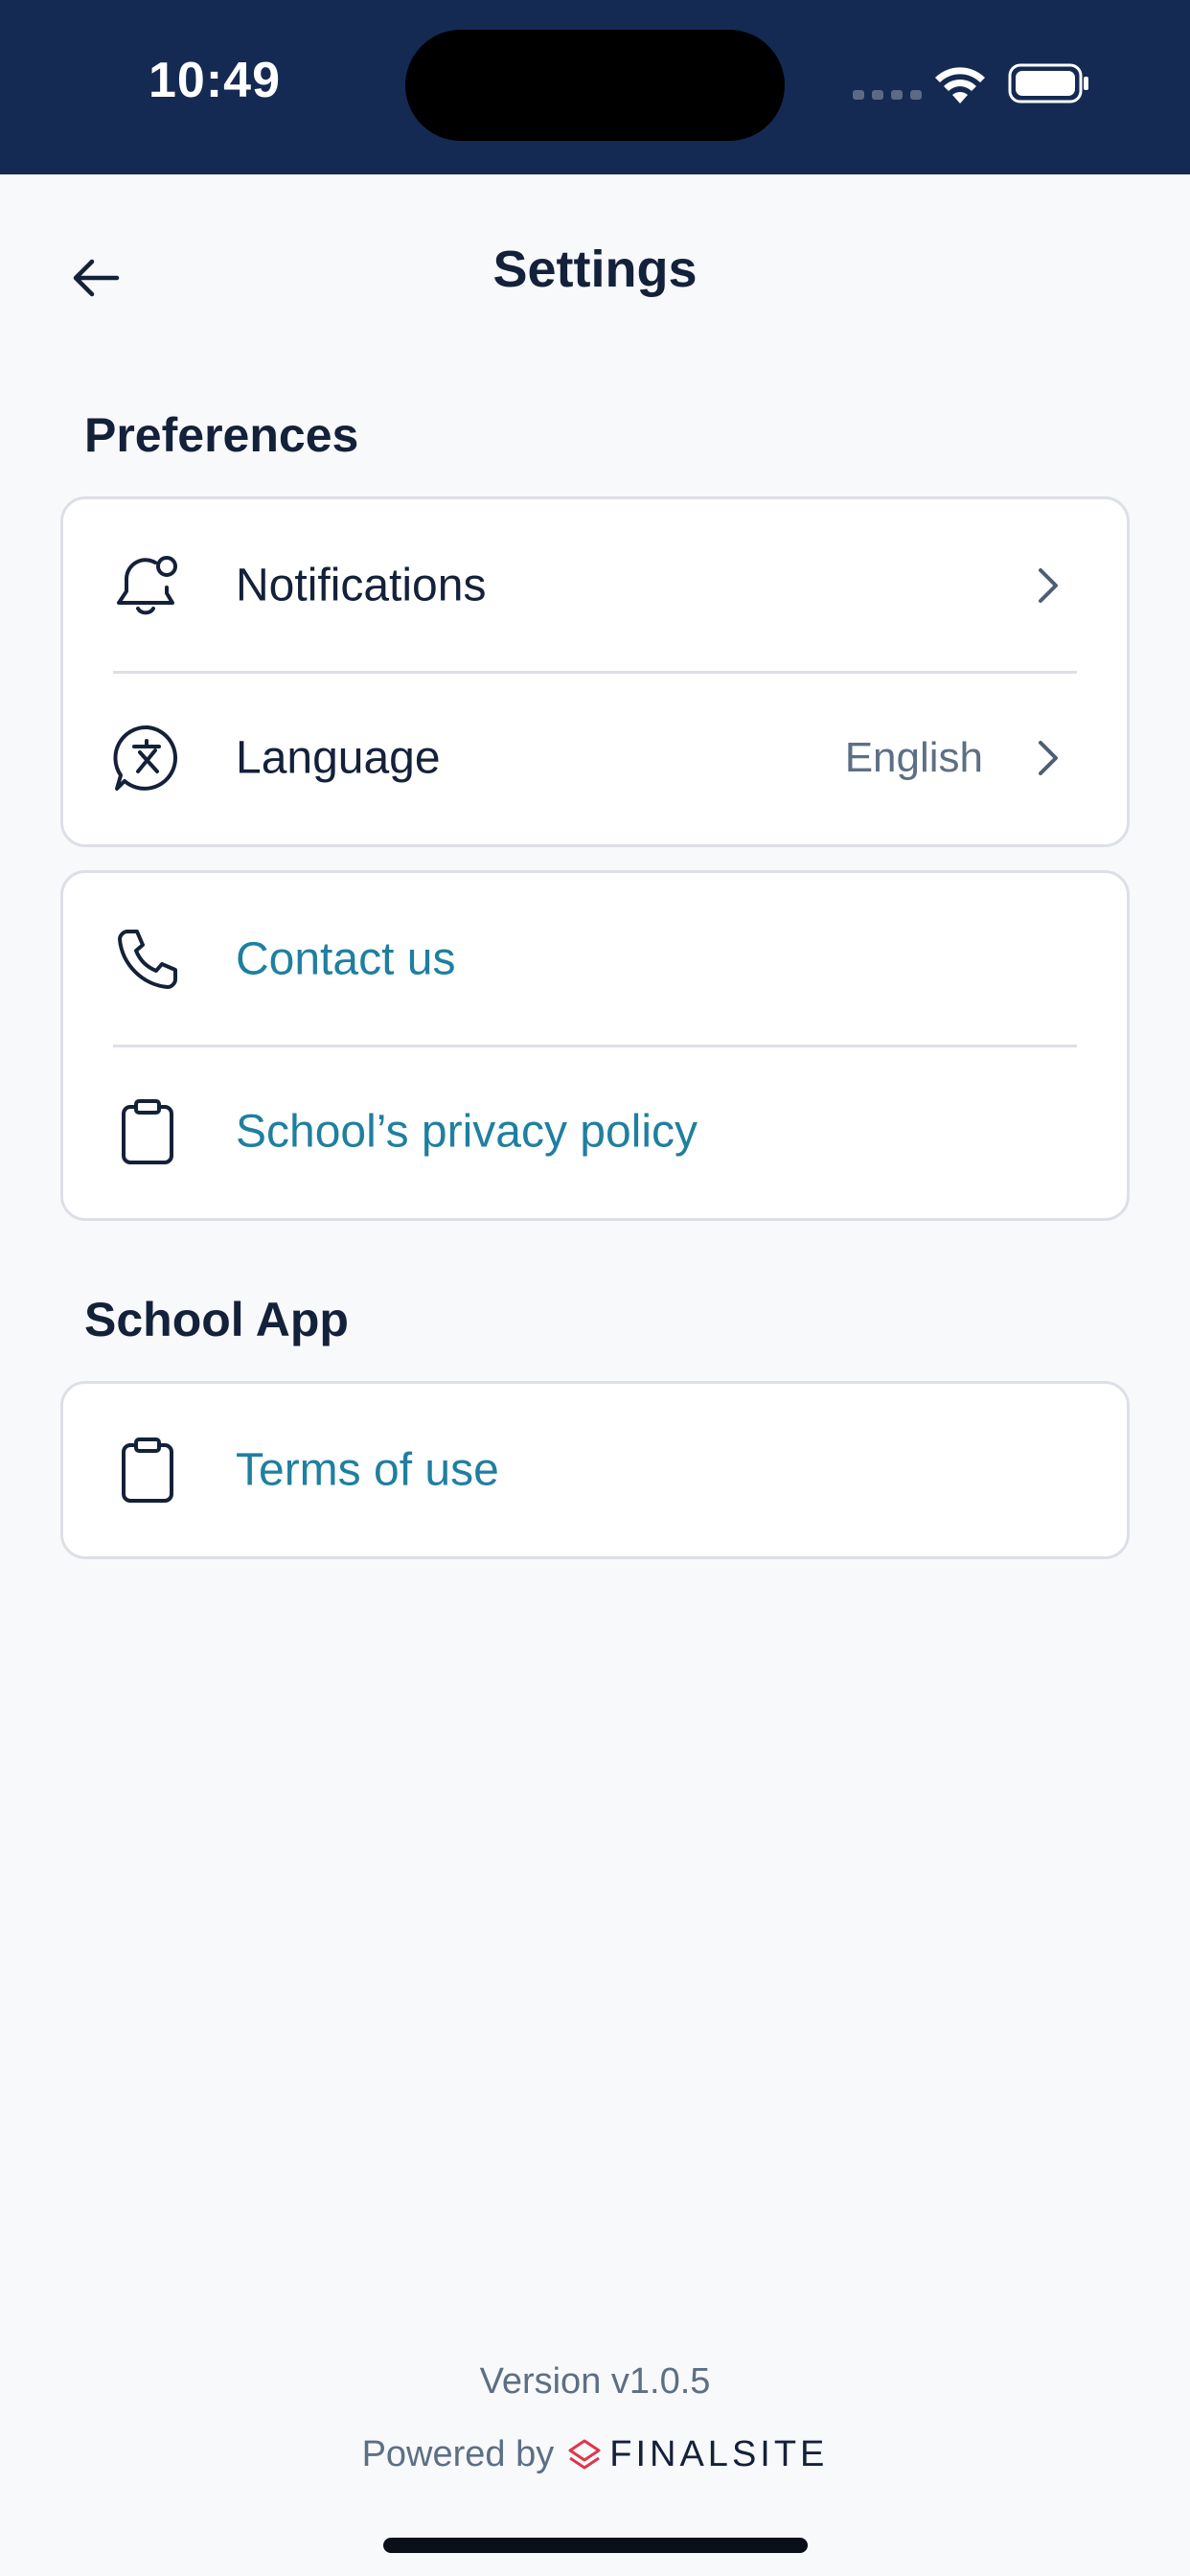 The image size is (1190, 2576). I want to click on links-card: Contact us School’s privacy policy, so click(595, 1045).